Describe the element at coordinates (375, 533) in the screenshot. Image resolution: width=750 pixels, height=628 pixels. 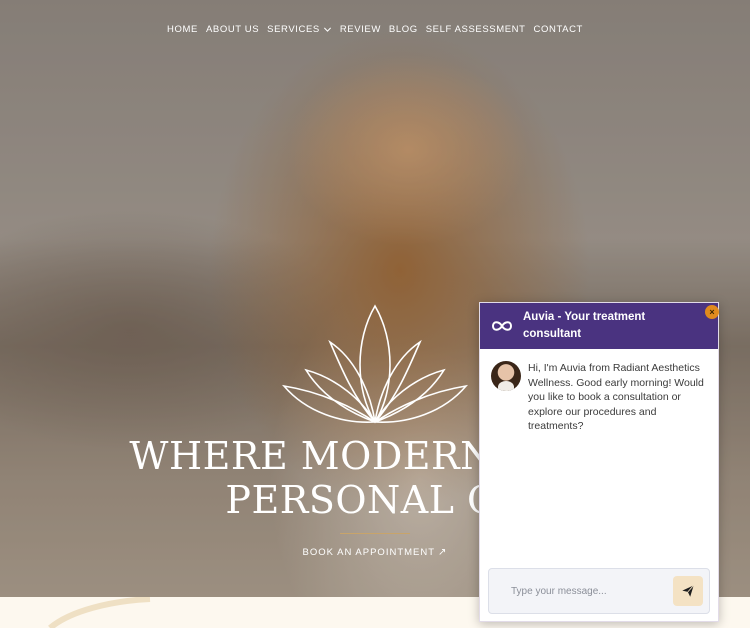
I see `hero-divider` at that location.